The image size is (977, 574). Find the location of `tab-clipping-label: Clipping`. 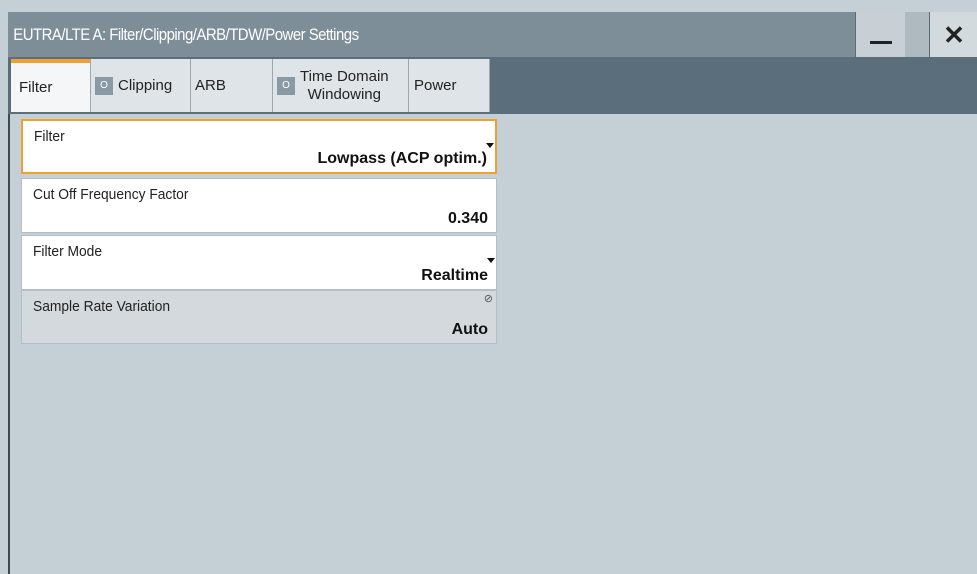

tab-clipping-label: Clipping is located at coordinates (145, 85).